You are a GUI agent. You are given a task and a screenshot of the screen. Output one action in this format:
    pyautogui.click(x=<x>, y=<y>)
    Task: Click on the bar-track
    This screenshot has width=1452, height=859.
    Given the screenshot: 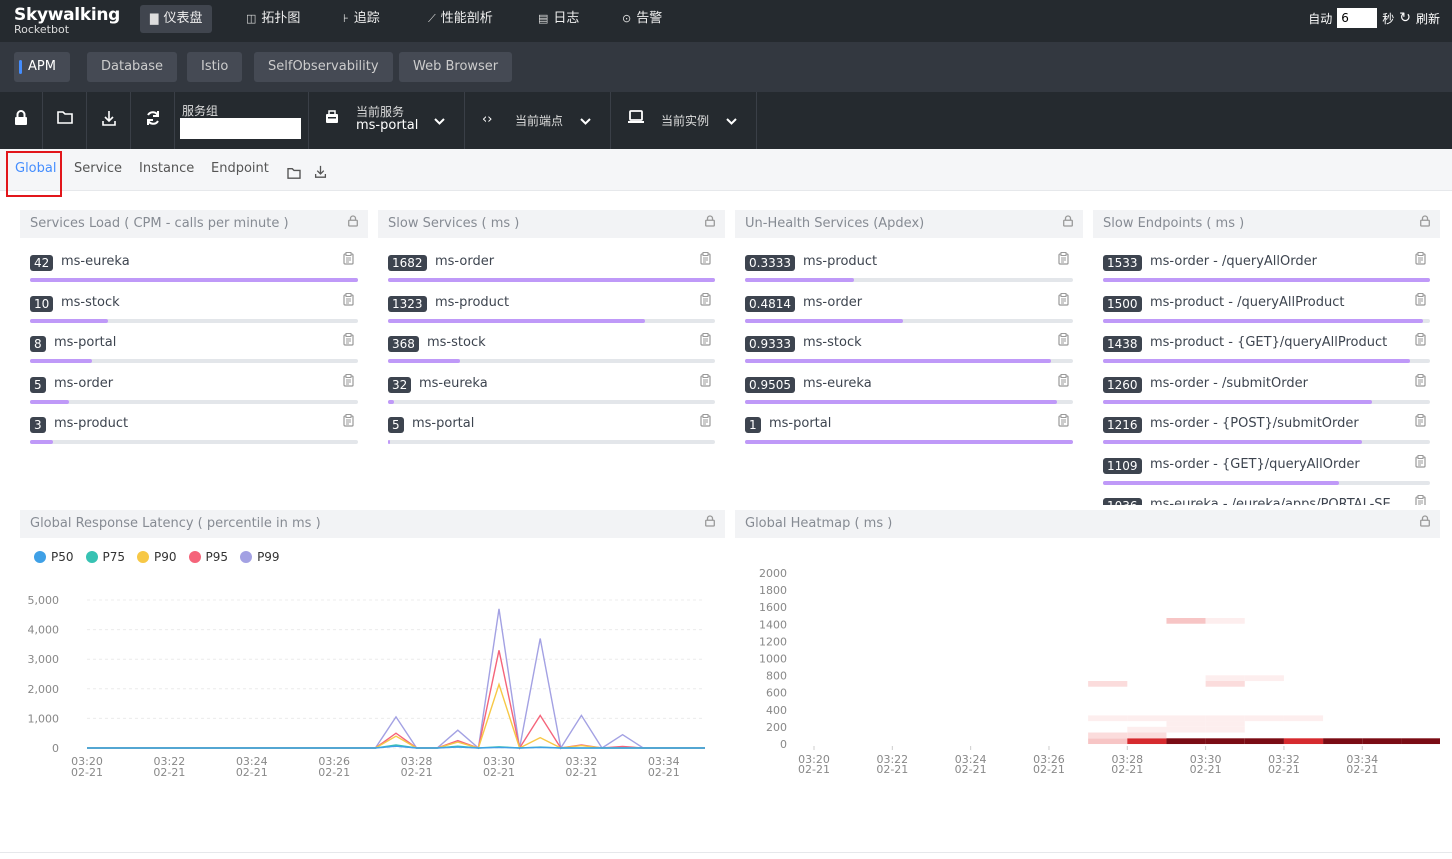 What is the action you would take?
    pyautogui.click(x=194, y=442)
    